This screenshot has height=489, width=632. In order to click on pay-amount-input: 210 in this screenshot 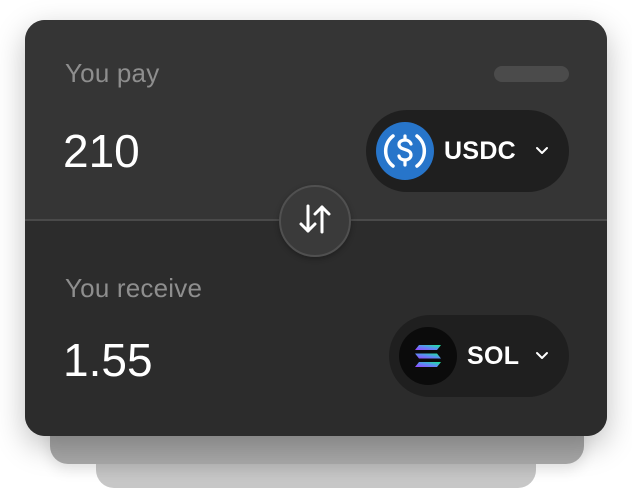, I will do `click(101, 151)`.